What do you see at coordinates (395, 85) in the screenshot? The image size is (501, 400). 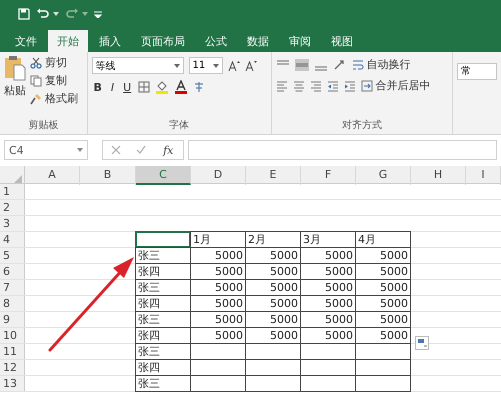 I see `merge-center-button: 合并后居中` at bounding box center [395, 85].